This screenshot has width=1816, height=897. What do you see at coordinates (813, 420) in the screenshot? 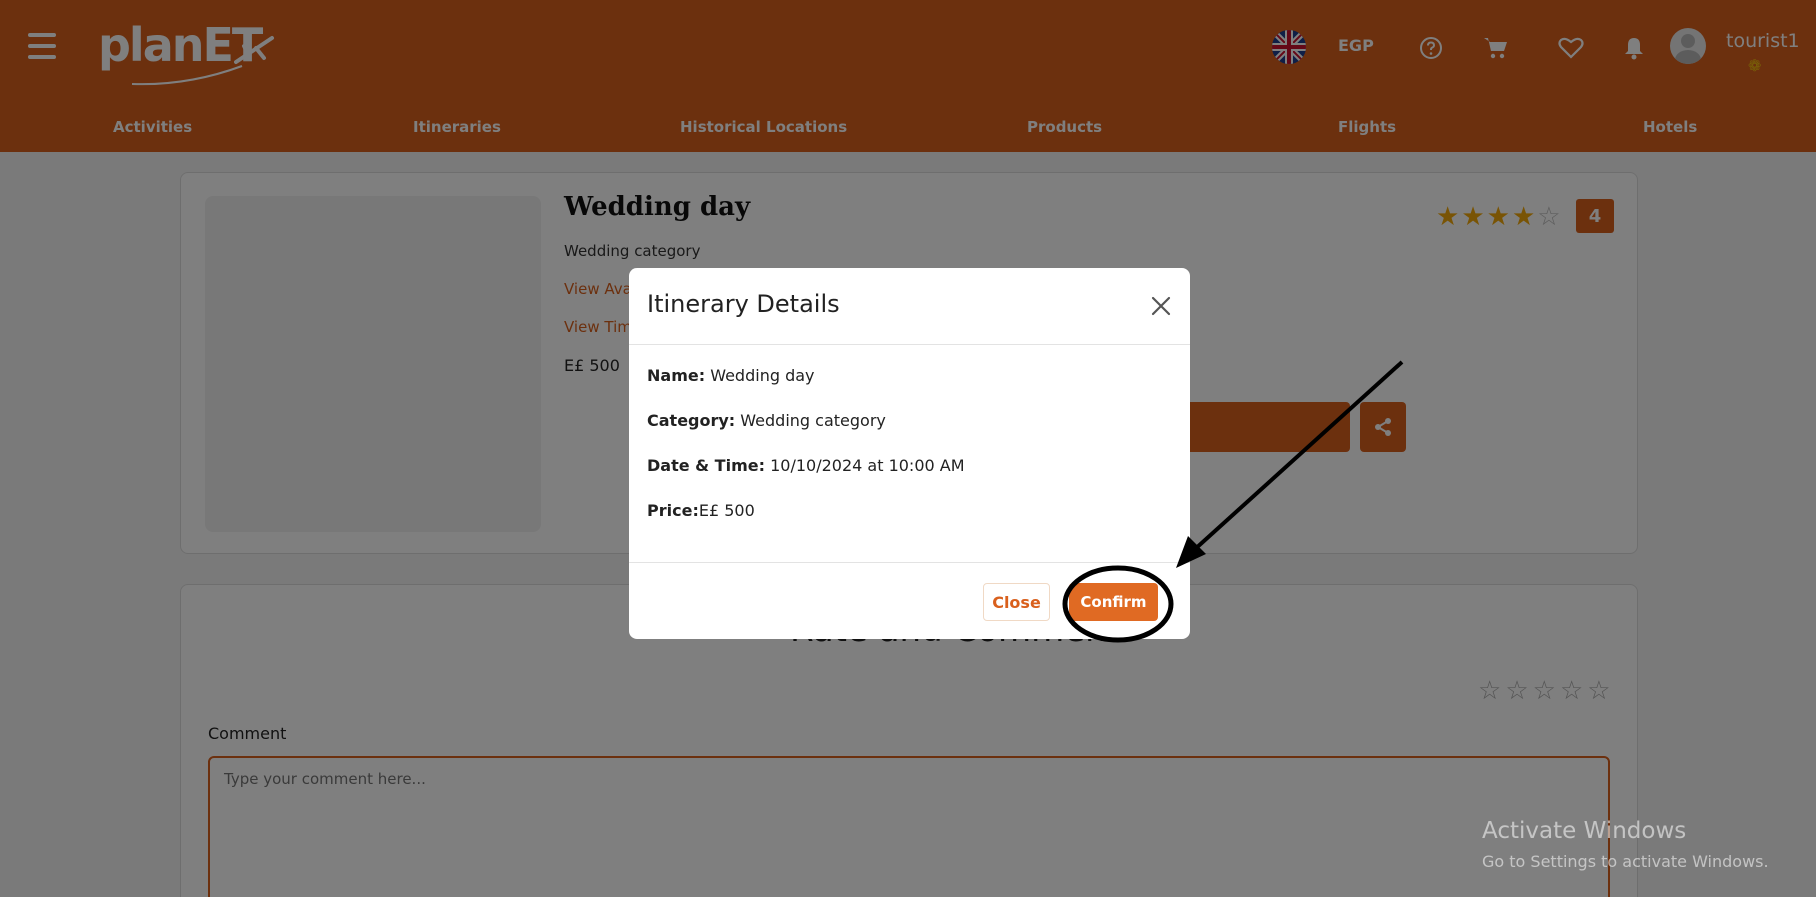
I see `detail-category-value: Wedding category` at bounding box center [813, 420].